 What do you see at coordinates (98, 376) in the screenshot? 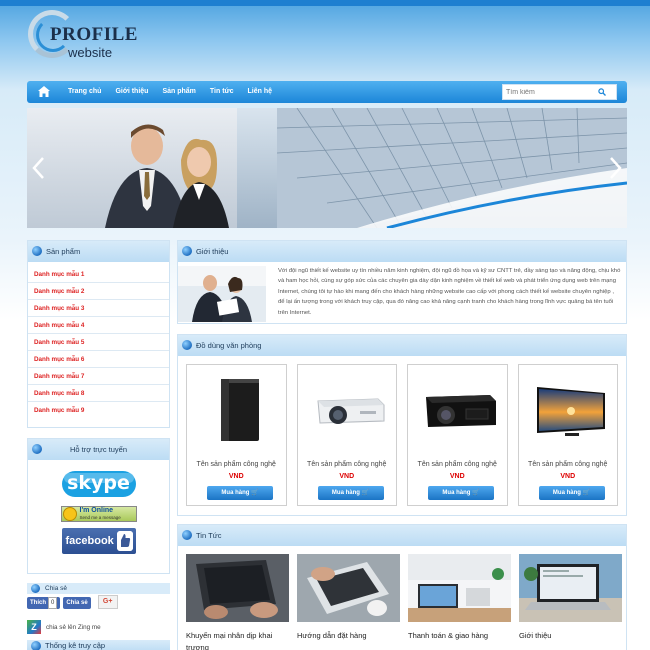
I see `category-item: Danh mục mẫu 7` at bounding box center [98, 376].